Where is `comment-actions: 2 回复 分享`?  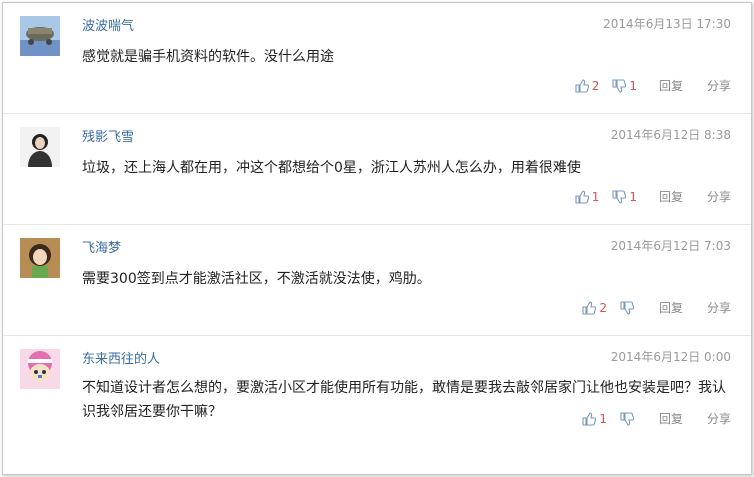 comment-actions: 2 回复 分享 is located at coordinates (656, 307).